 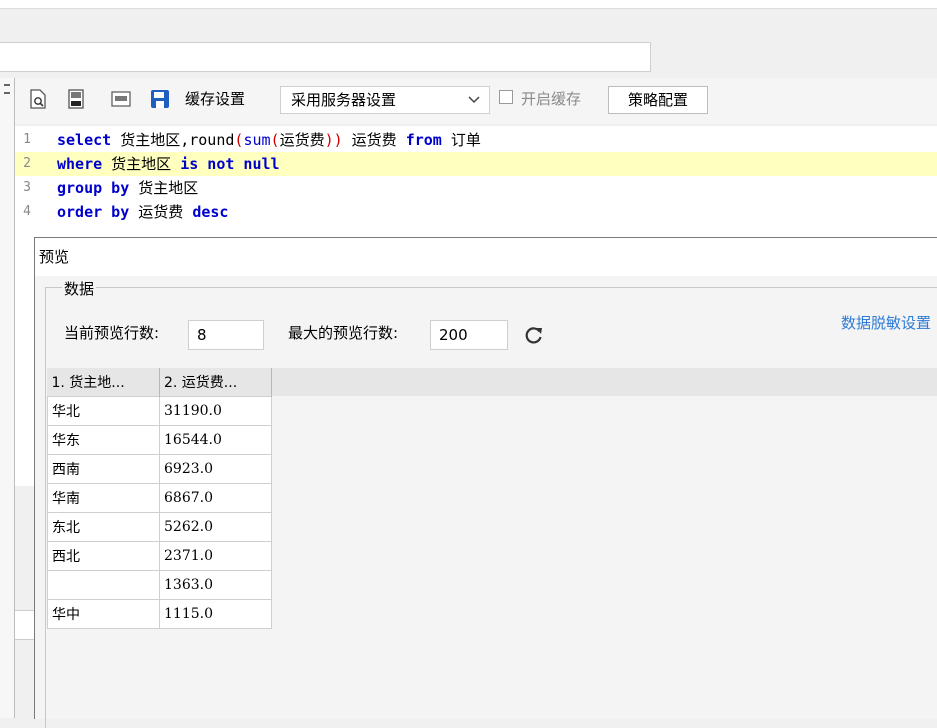 I want to click on line-number: 3, so click(x=27, y=187).